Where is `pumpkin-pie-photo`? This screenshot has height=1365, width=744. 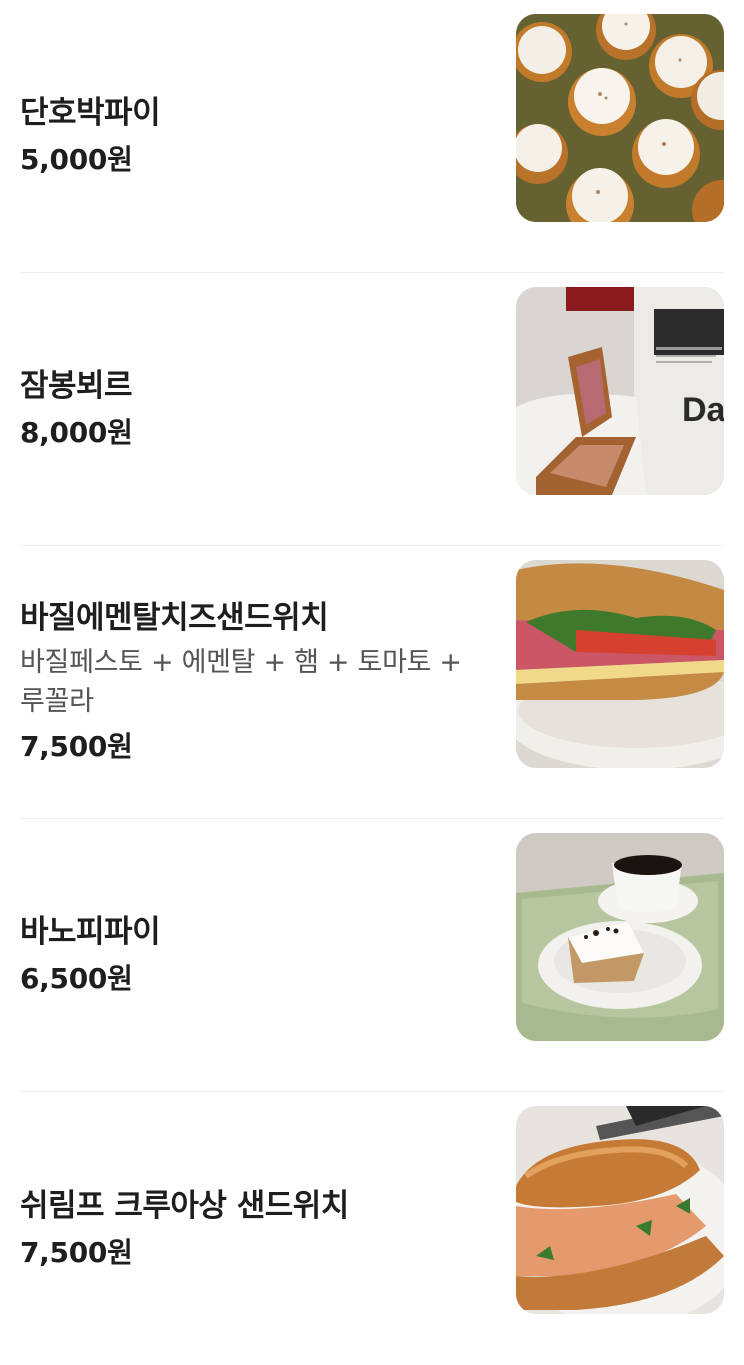 pumpkin-pie-photo is located at coordinates (620, 118).